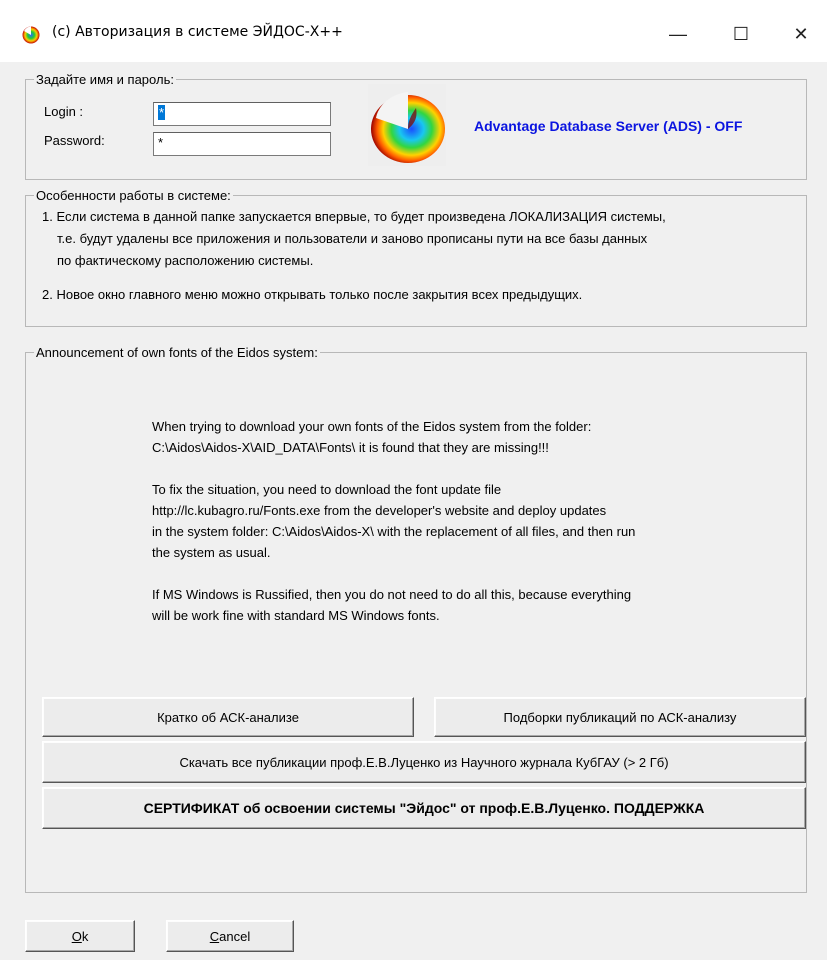 This screenshot has width=827, height=960. What do you see at coordinates (162, 112) in the screenshot?
I see `login-value: *` at bounding box center [162, 112].